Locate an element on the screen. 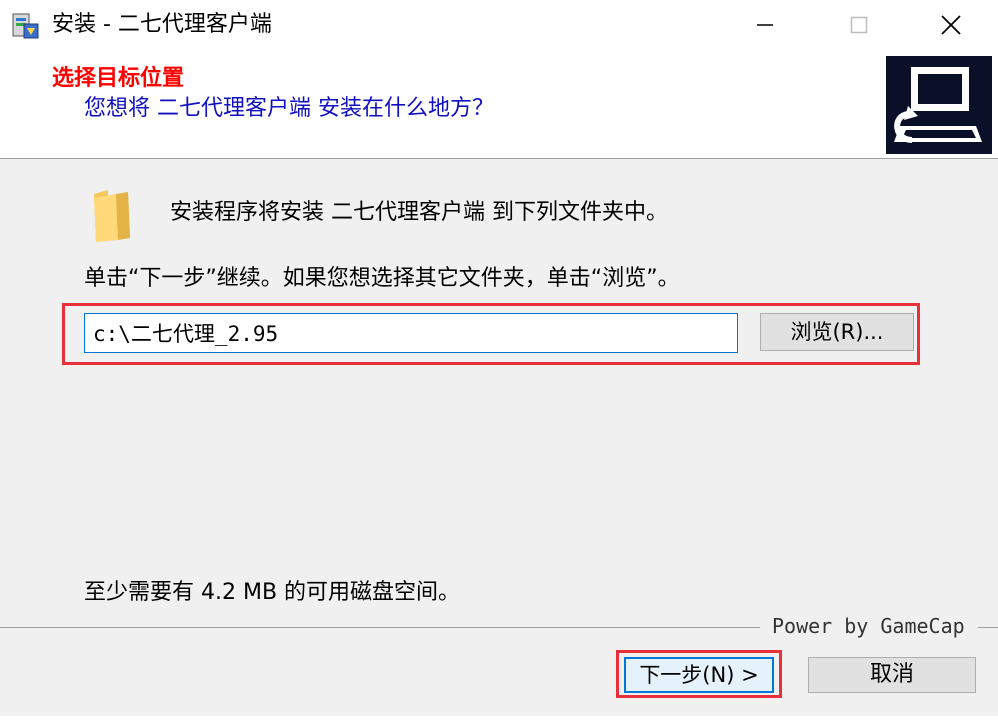 The width and height of the screenshot is (998, 722). close-icon is located at coordinates (951, 25).